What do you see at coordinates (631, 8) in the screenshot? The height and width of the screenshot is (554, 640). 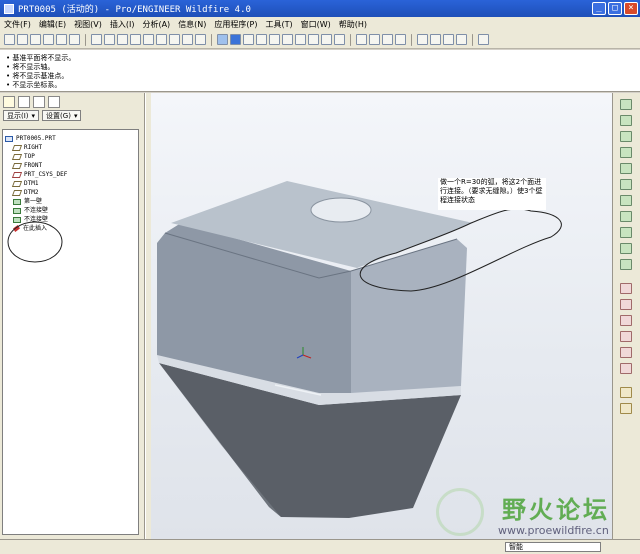 I see `close-button: ×` at bounding box center [631, 8].